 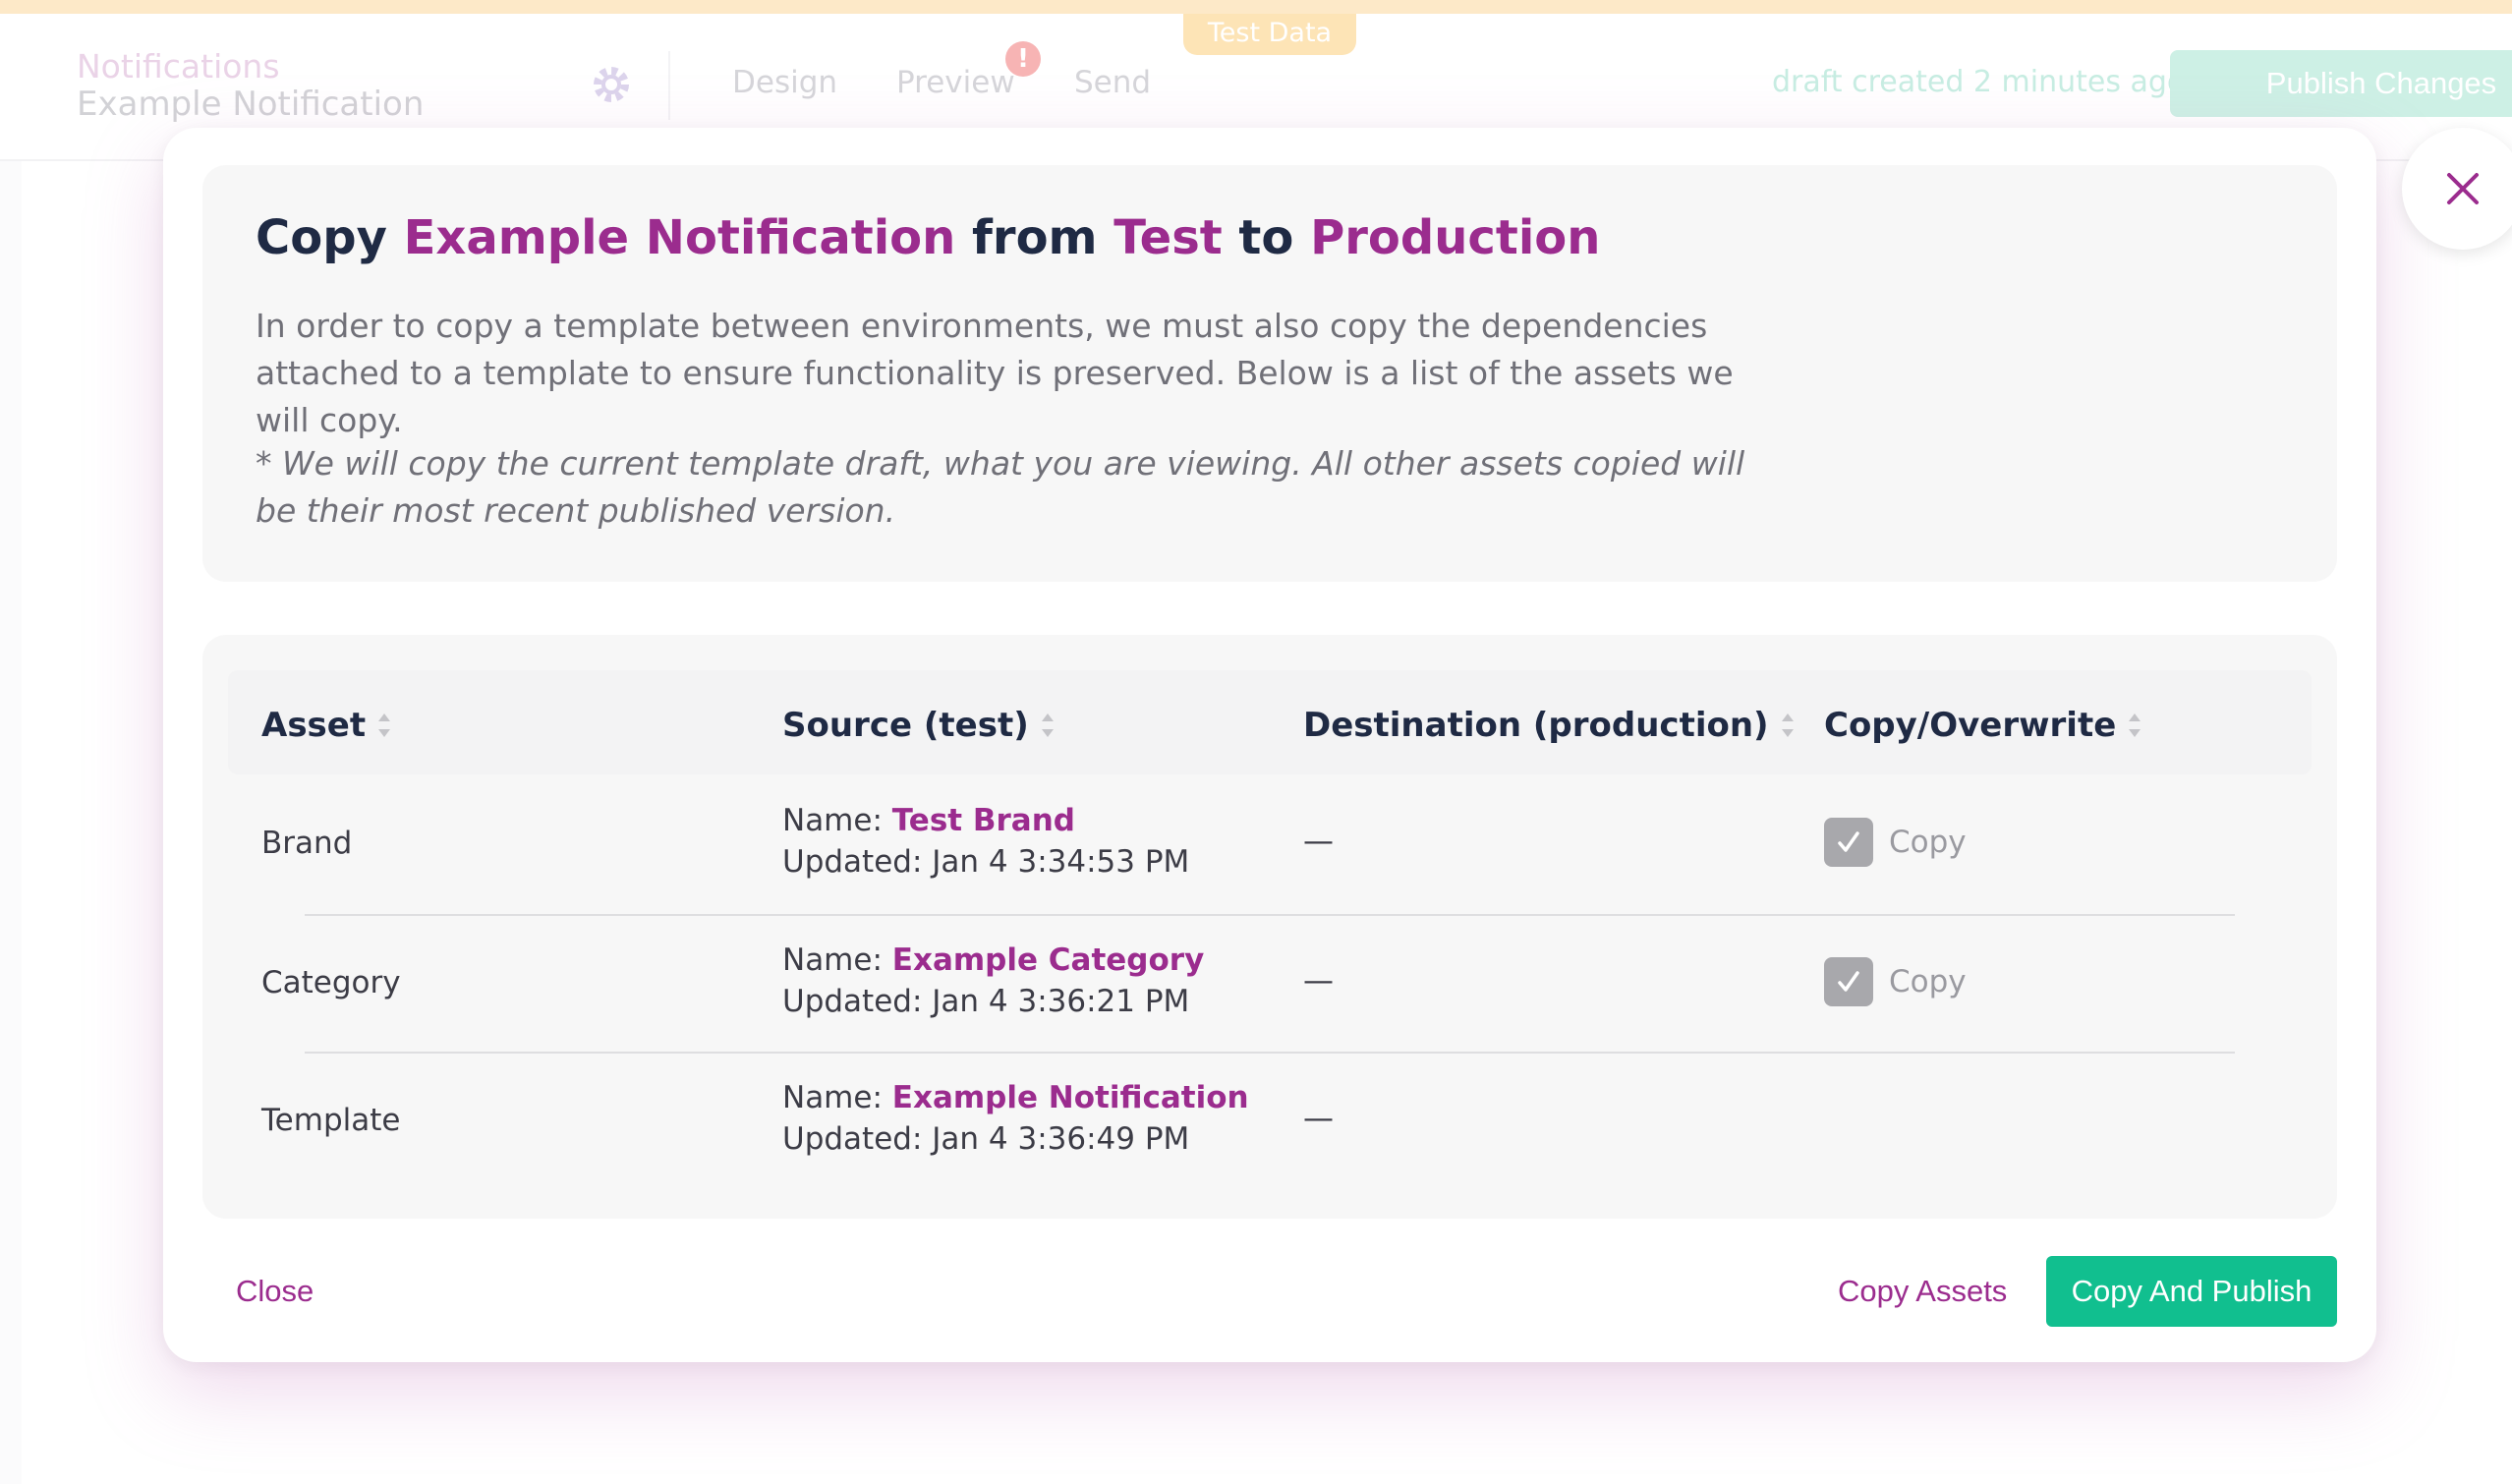 I want to click on title-part-copy: Copy, so click(x=330, y=237).